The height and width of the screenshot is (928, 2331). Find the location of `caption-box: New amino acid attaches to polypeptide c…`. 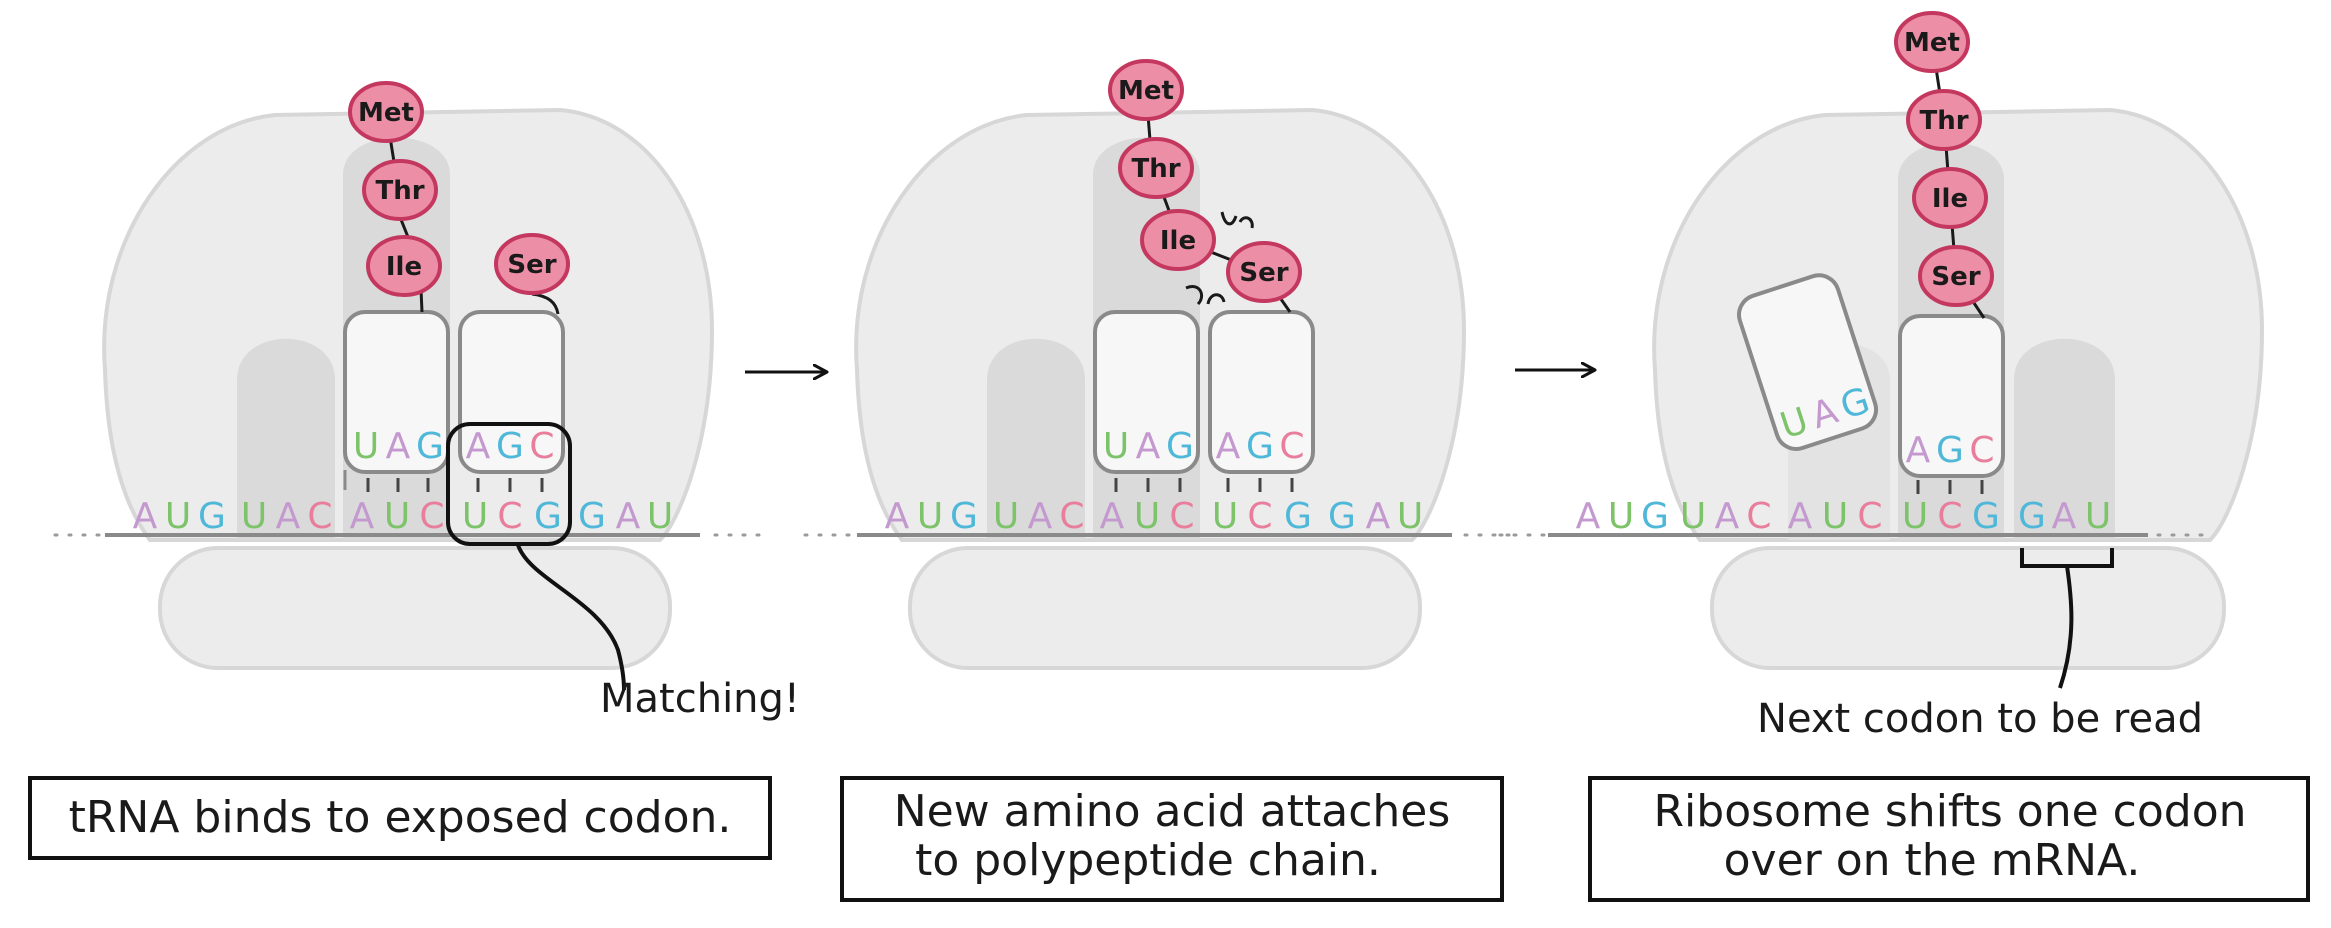

caption-box: New amino acid attaches to polypeptide c… is located at coordinates (1172, 839).